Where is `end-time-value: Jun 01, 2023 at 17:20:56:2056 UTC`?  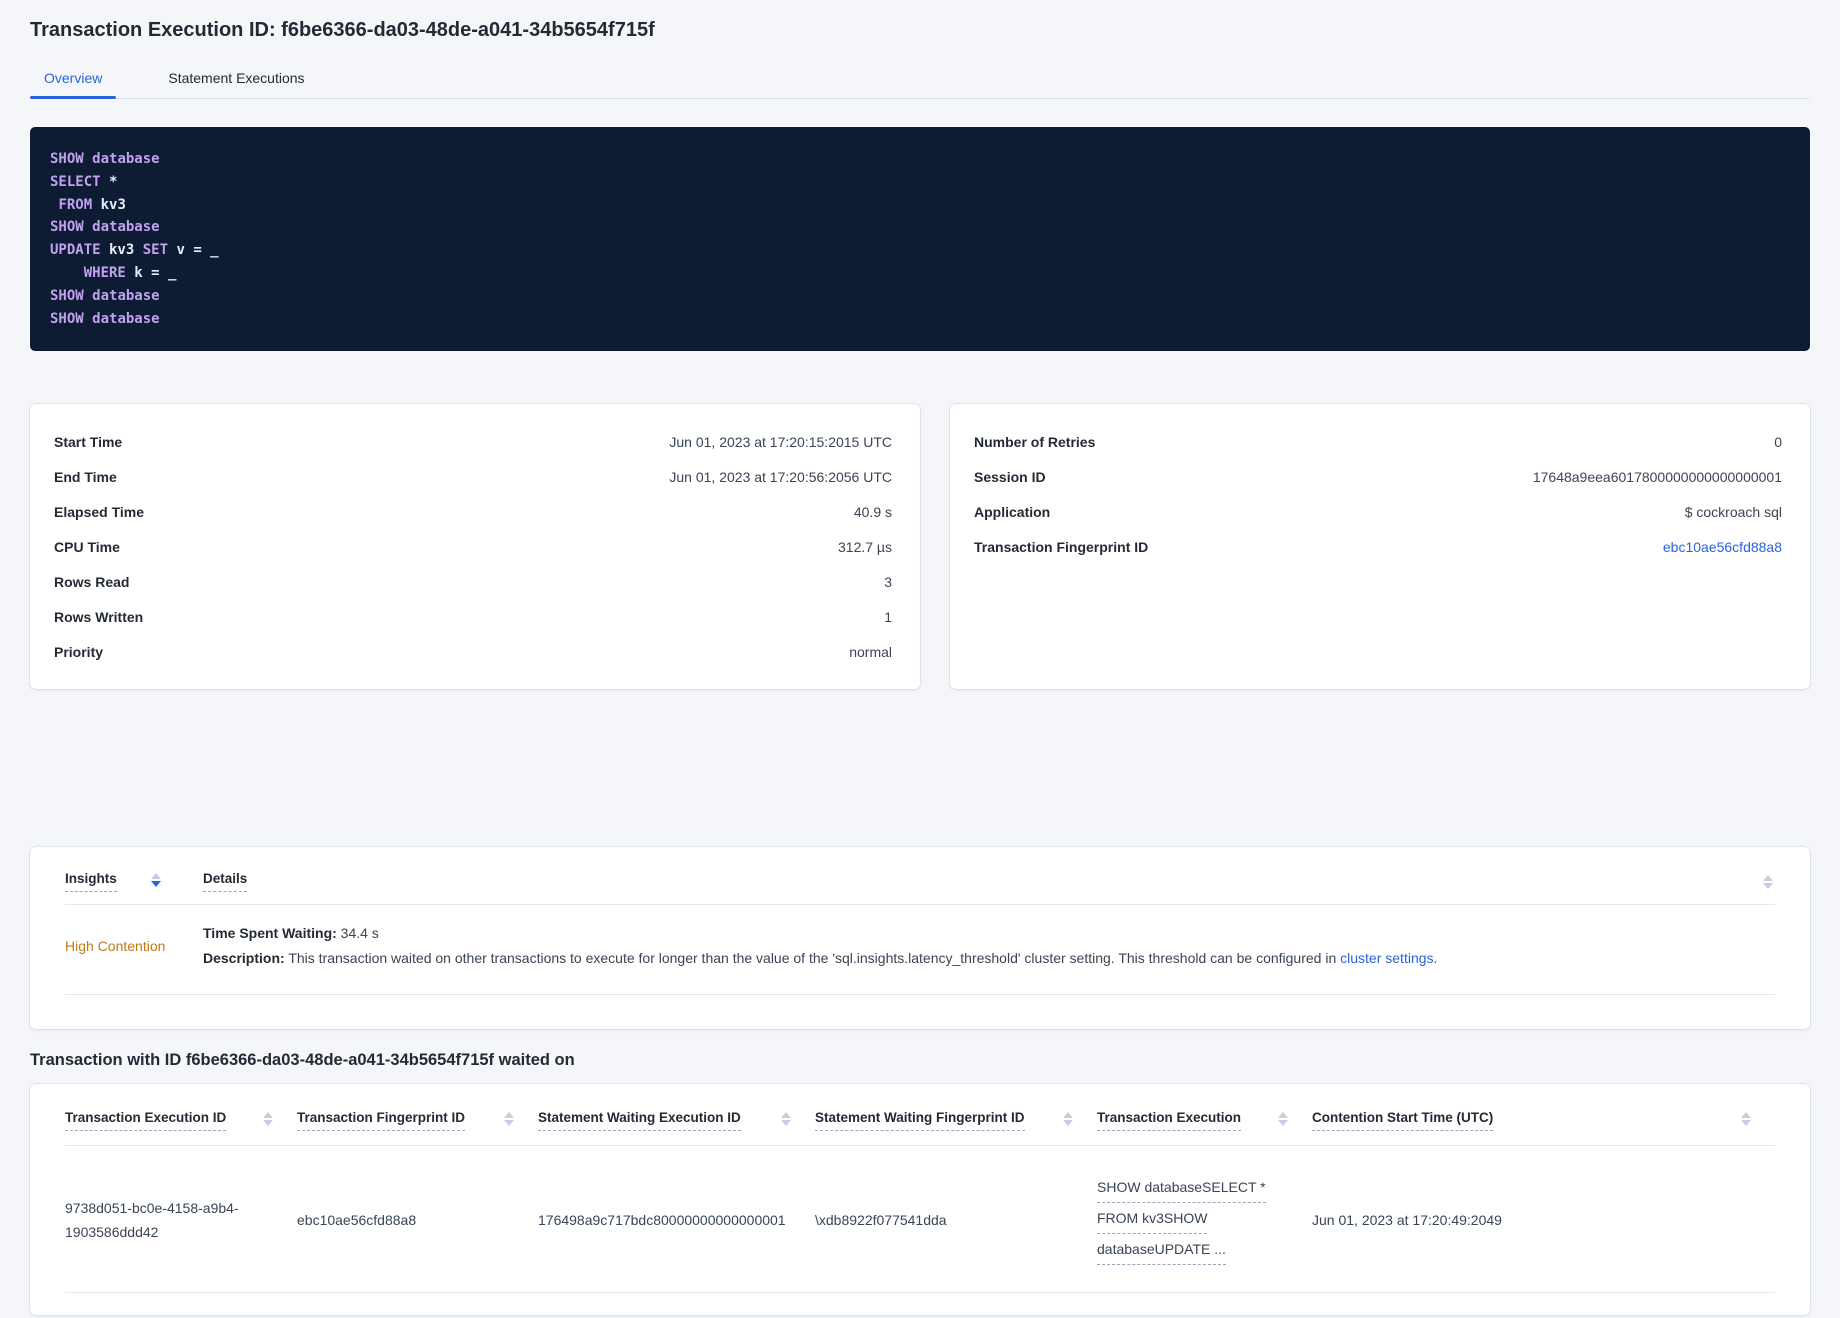
end-time-value: Jun 01, 2023 at 17:20:56:2056 UTC is located at coordinates (780, 476).